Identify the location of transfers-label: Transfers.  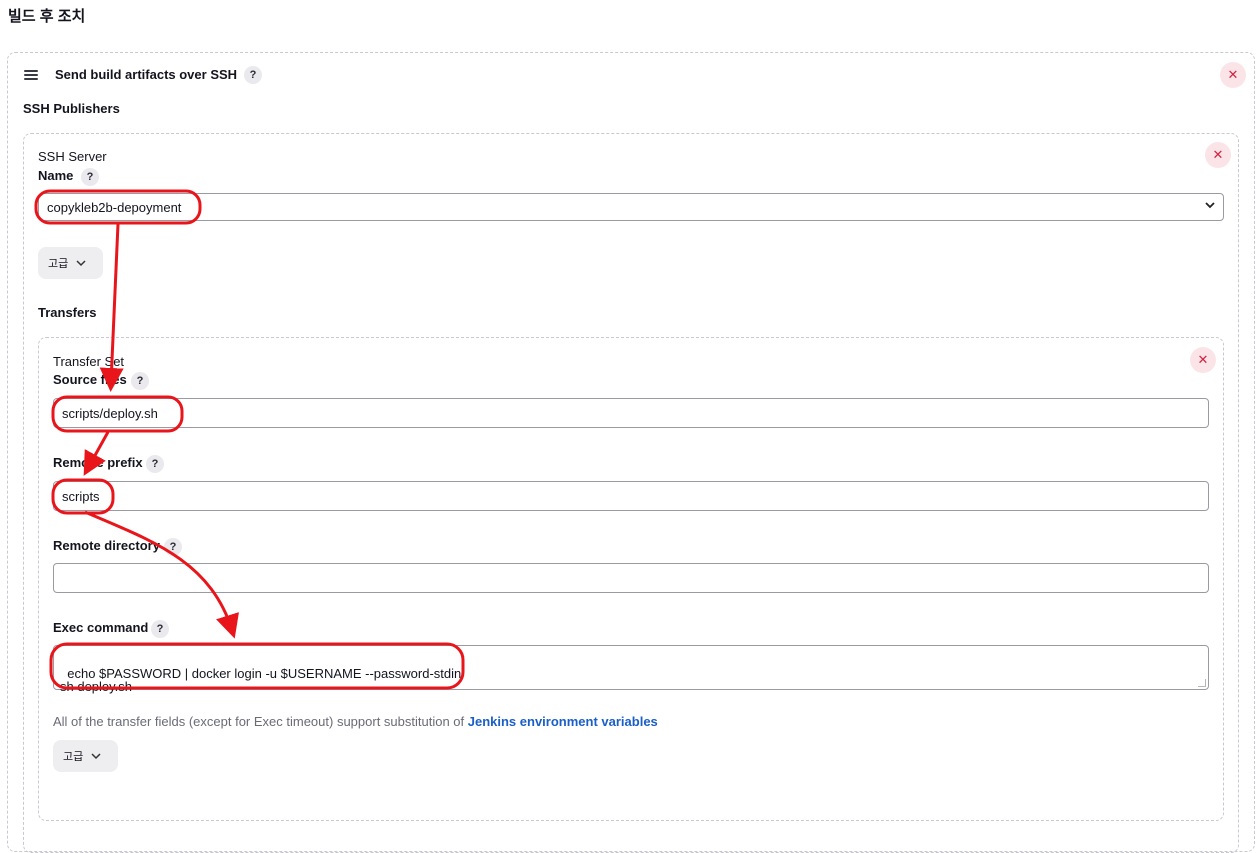
(67, 312).